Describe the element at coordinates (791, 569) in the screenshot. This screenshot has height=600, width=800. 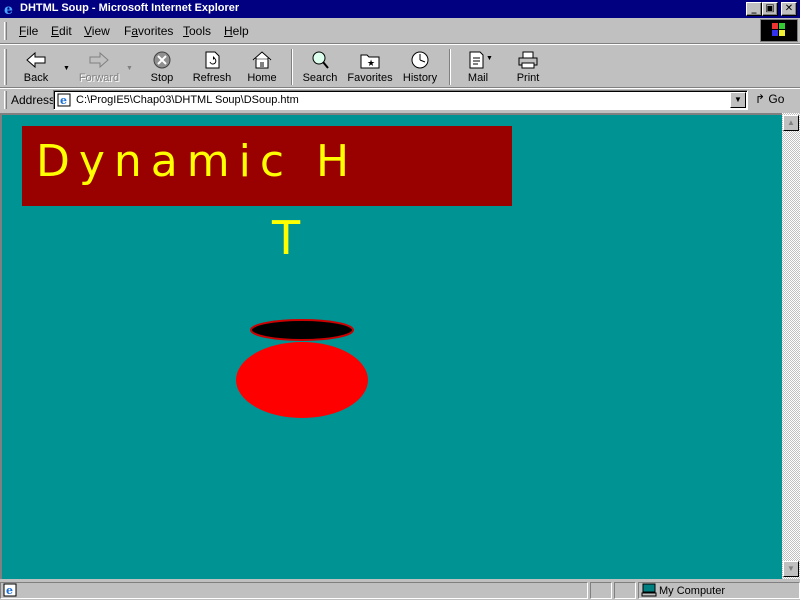
I see `scroll-down-button: ▼` at that location.